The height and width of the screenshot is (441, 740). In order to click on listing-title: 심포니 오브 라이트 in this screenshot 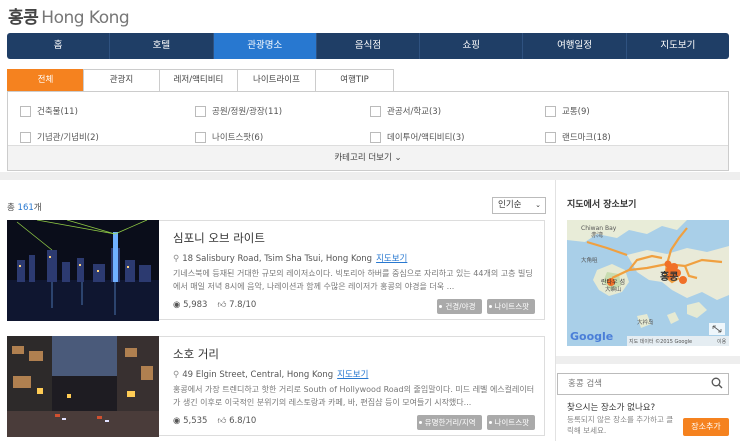, I will do `click(219, 238)`.